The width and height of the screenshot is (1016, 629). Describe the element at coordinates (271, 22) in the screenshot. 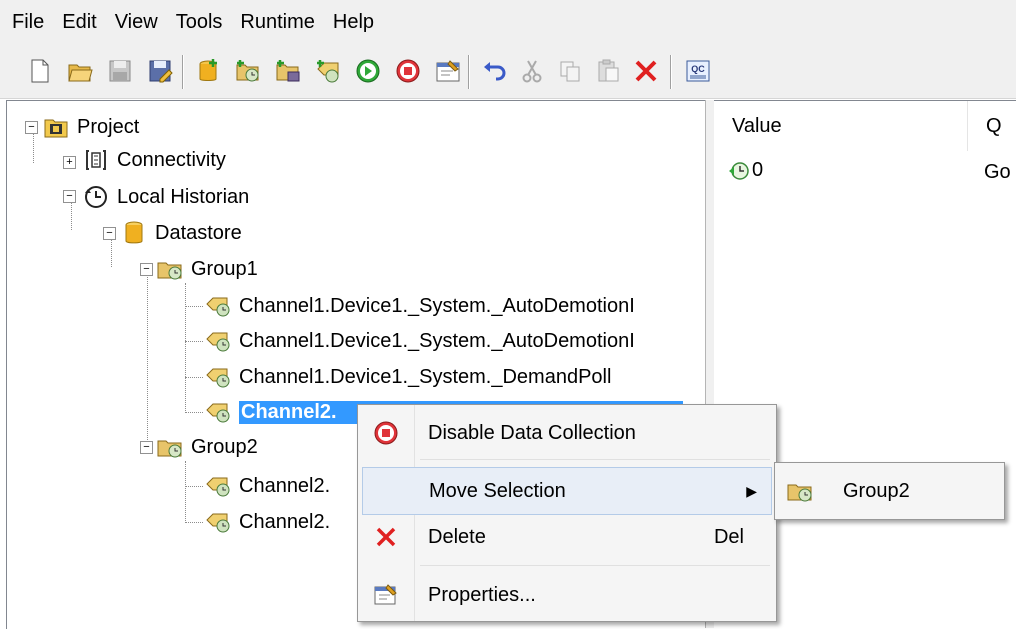

I see `menu-runtime: Runtime` at that location.